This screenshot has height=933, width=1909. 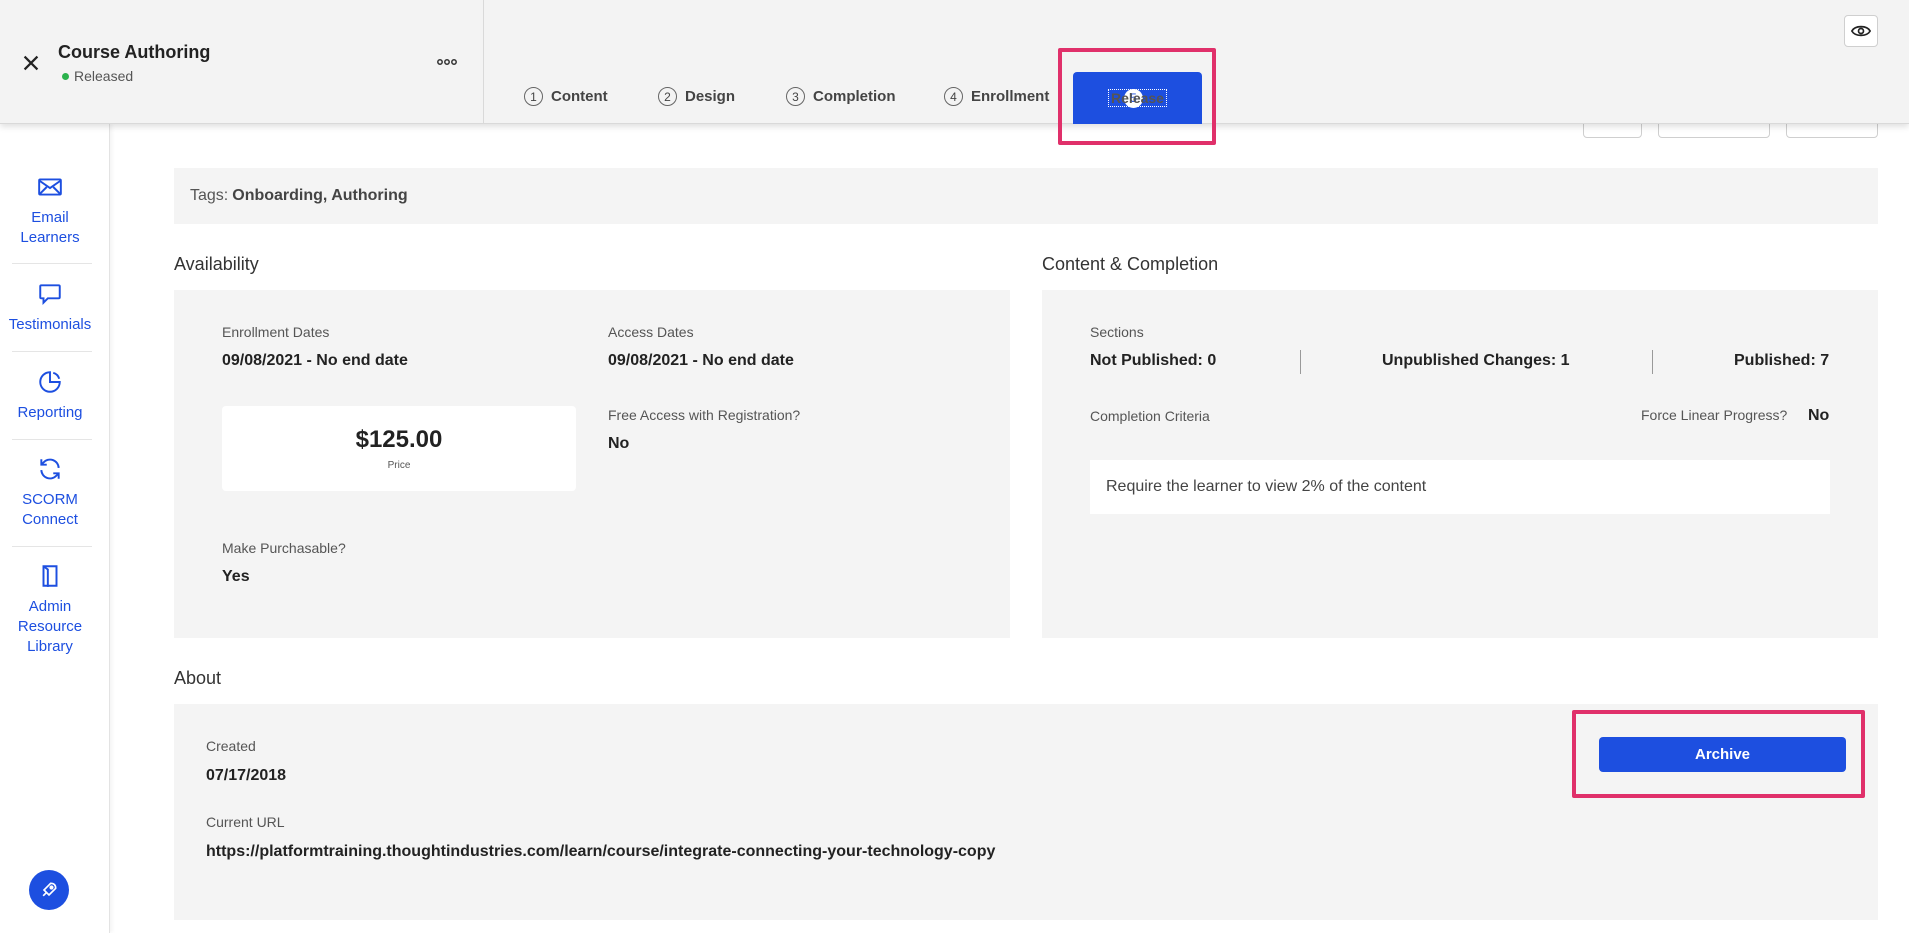 What do you see at coordinates (50, 308) in the screenshot?
I see `sidebar-item-testimonials: Testimonials` at bounding box center [50, 308].